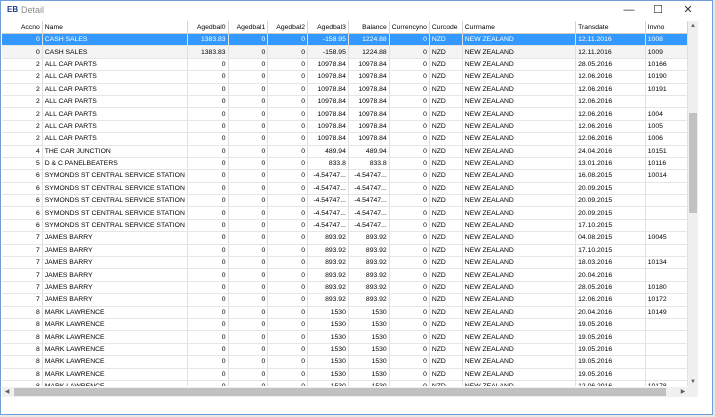  What do you see at coordinates (115, 102) in the screenshot?
I see `table-cell: ALL CAR PARTS` at bounding box center [115, 102].